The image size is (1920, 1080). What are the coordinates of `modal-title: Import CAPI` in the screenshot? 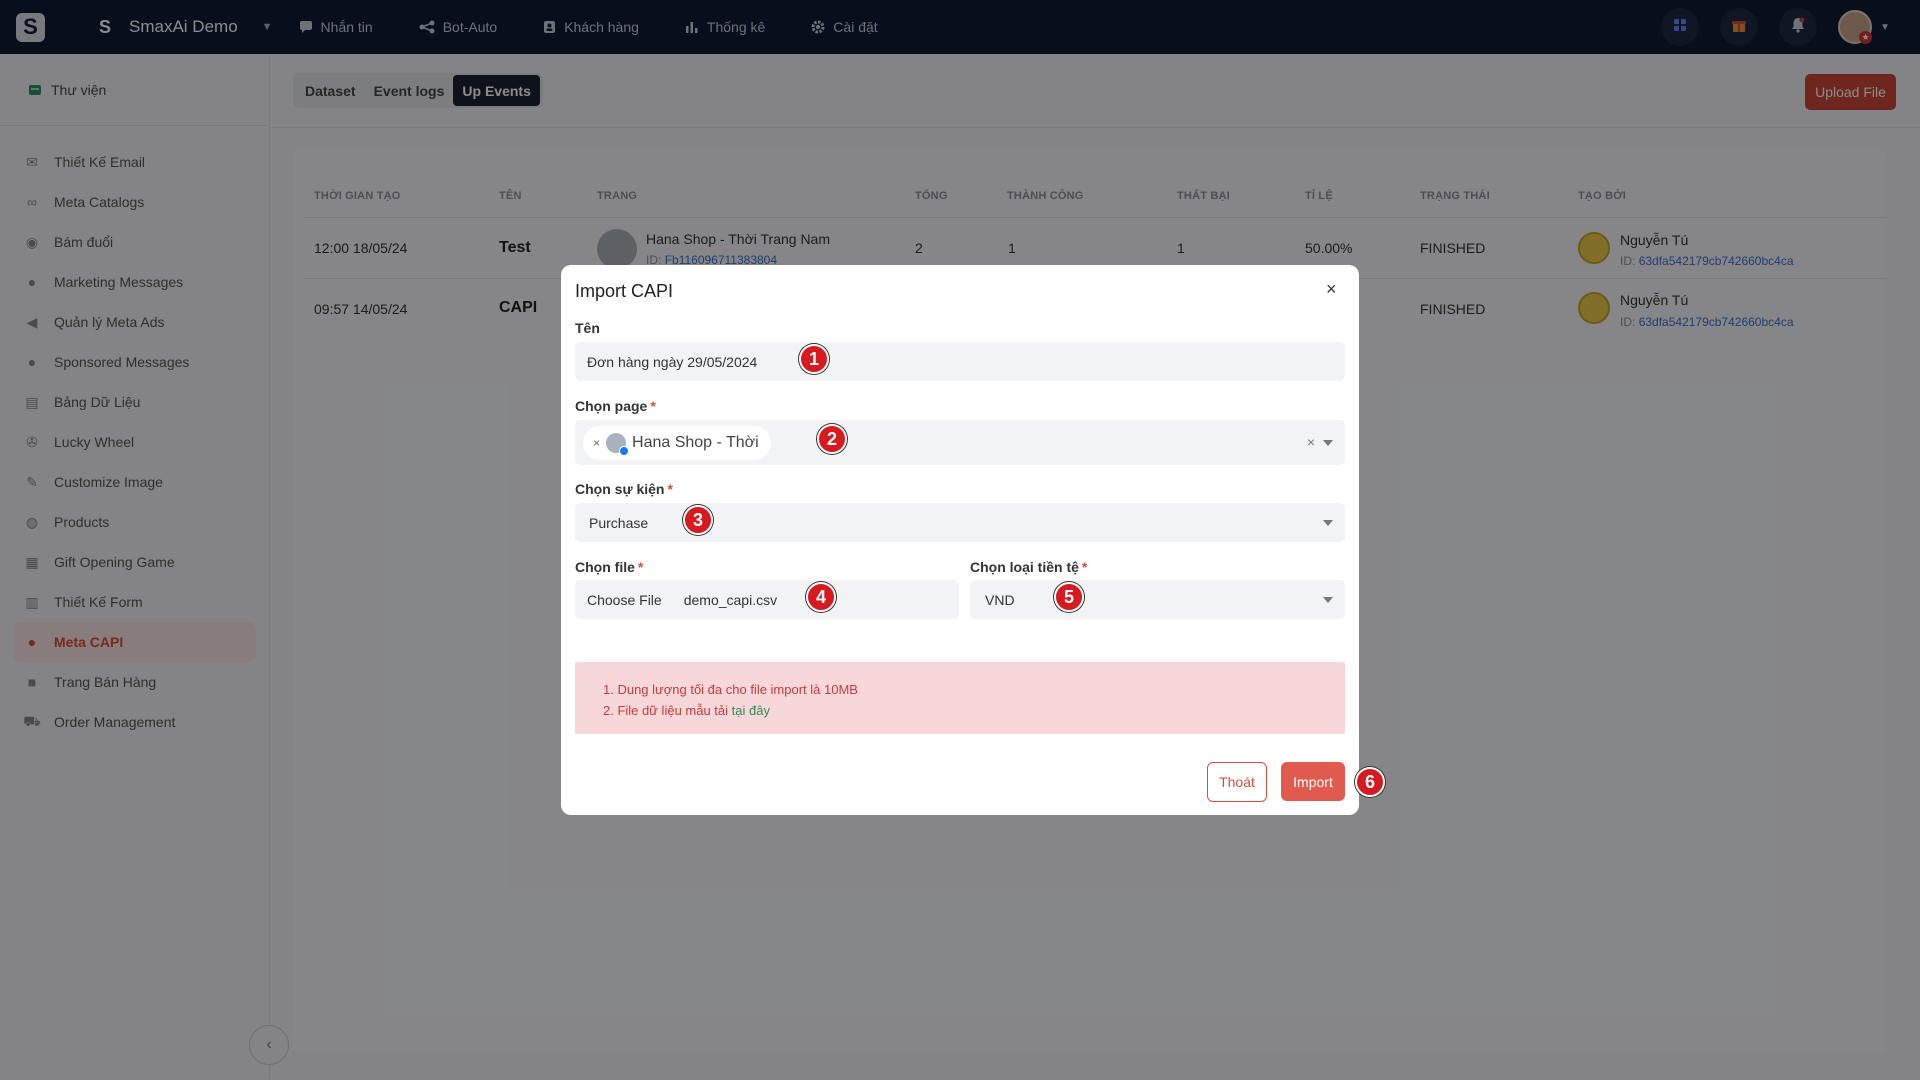 It's located at (624, 291).